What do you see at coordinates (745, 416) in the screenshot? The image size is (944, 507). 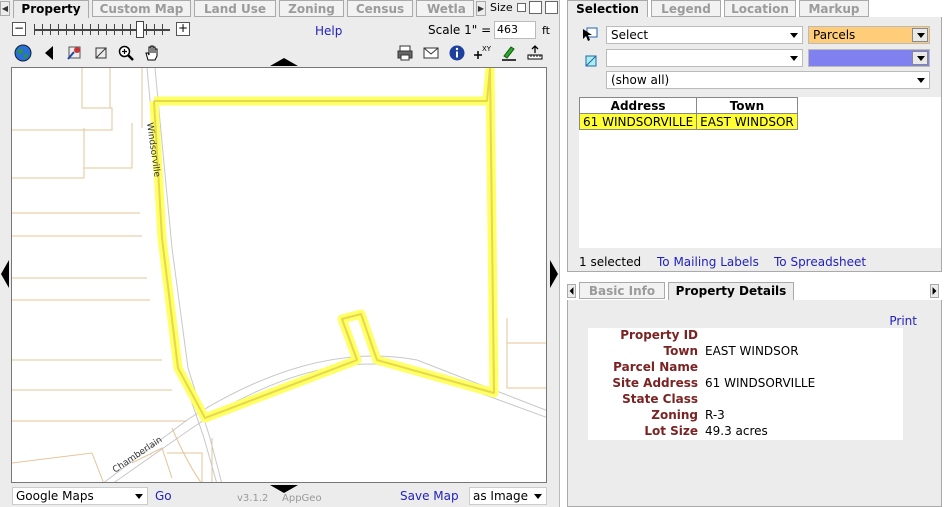 I see `detail-row-zoning: Zoning R-3` at bounding box center [745, 416].